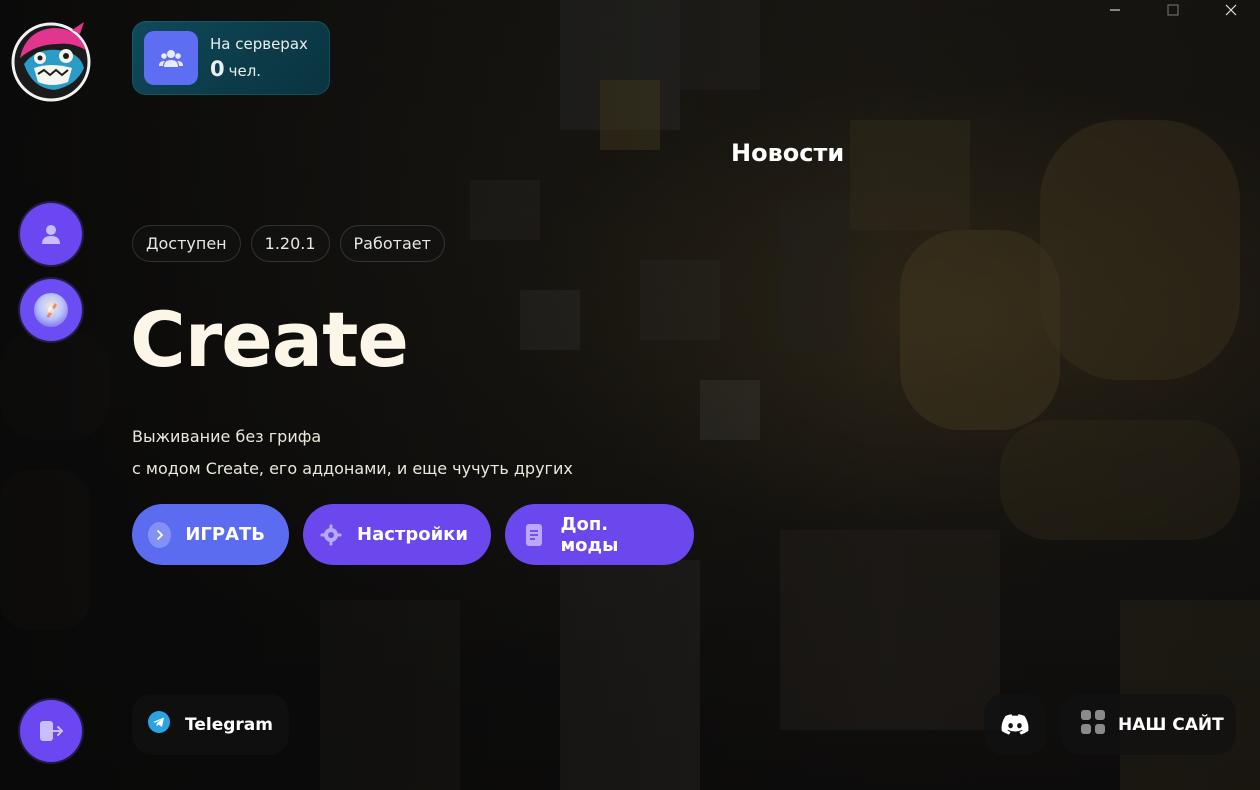 The height and width of the screenshot is (790, 1260). I want to click on minimize-icon, so click(1115, 10).